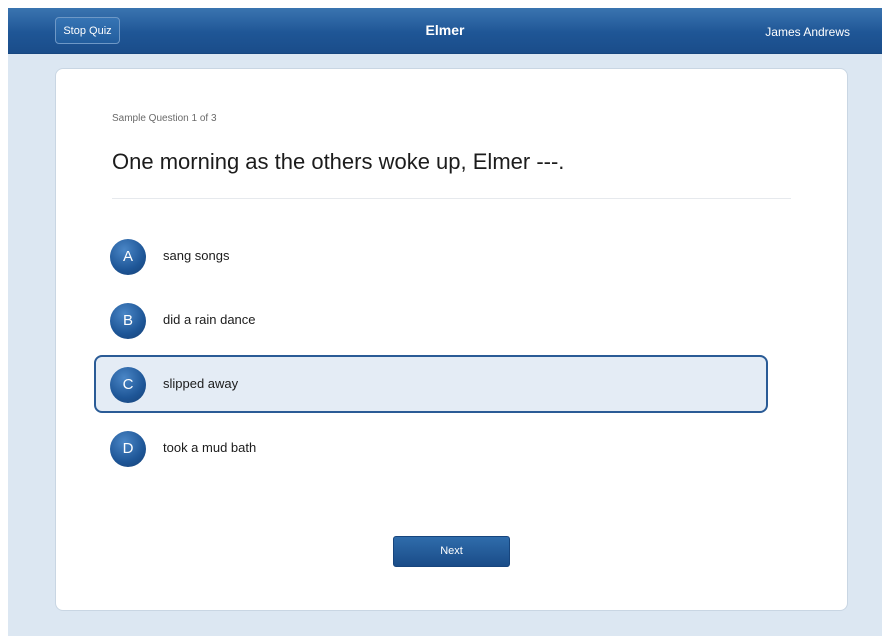 The image size is (882, 636). Describe the element at coordinates (431, 256) in the screenshot. I see `answer-option-a: A sang songs` at that location.